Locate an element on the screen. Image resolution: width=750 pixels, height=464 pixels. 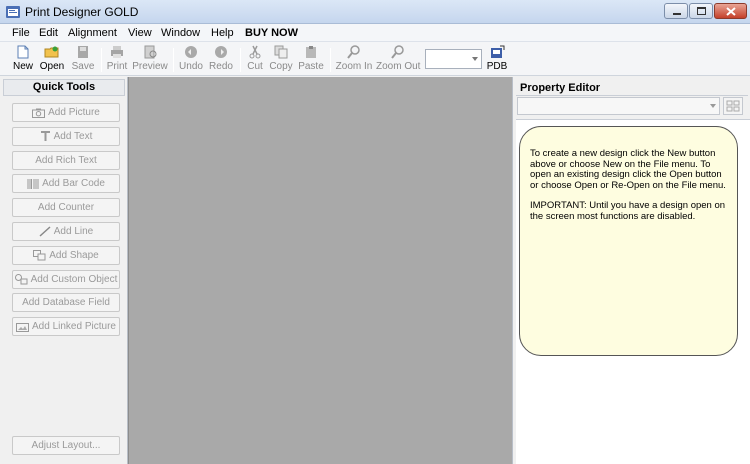
maximize-icon is located at coordinates (701, 11).